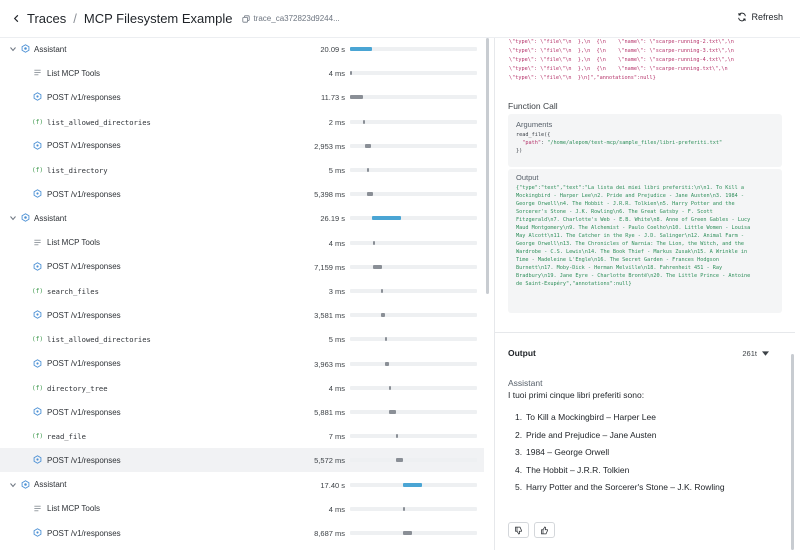 The image size is (800, 550). Describe the element at coordinates (242, 218) in the screenshot. I see `span-row: Assistant 26.19 s` at that location.